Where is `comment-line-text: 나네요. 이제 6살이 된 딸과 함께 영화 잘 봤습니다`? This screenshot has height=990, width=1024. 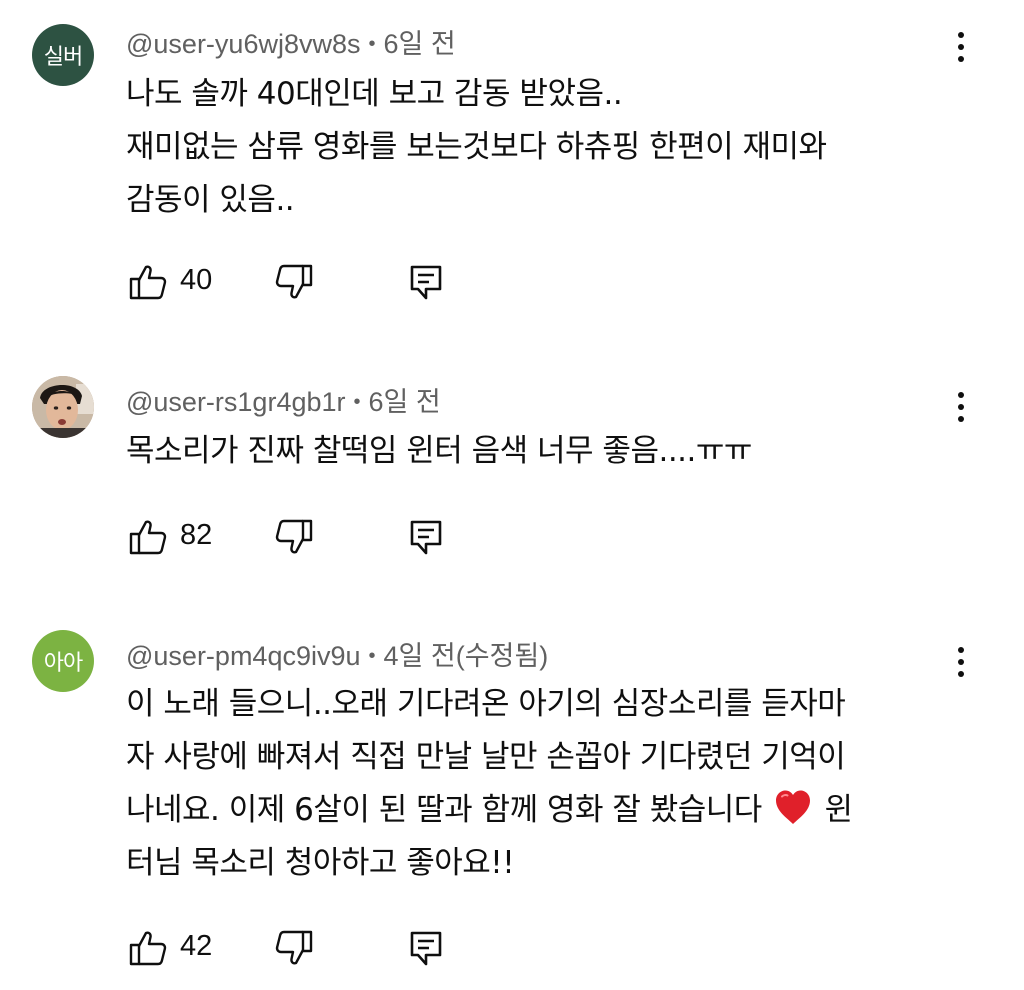
comment-line-text: 나네요. 이제 6살이 된 딸과 함께 영화 잘 봤습니다 is located at coordinates (444, 810).